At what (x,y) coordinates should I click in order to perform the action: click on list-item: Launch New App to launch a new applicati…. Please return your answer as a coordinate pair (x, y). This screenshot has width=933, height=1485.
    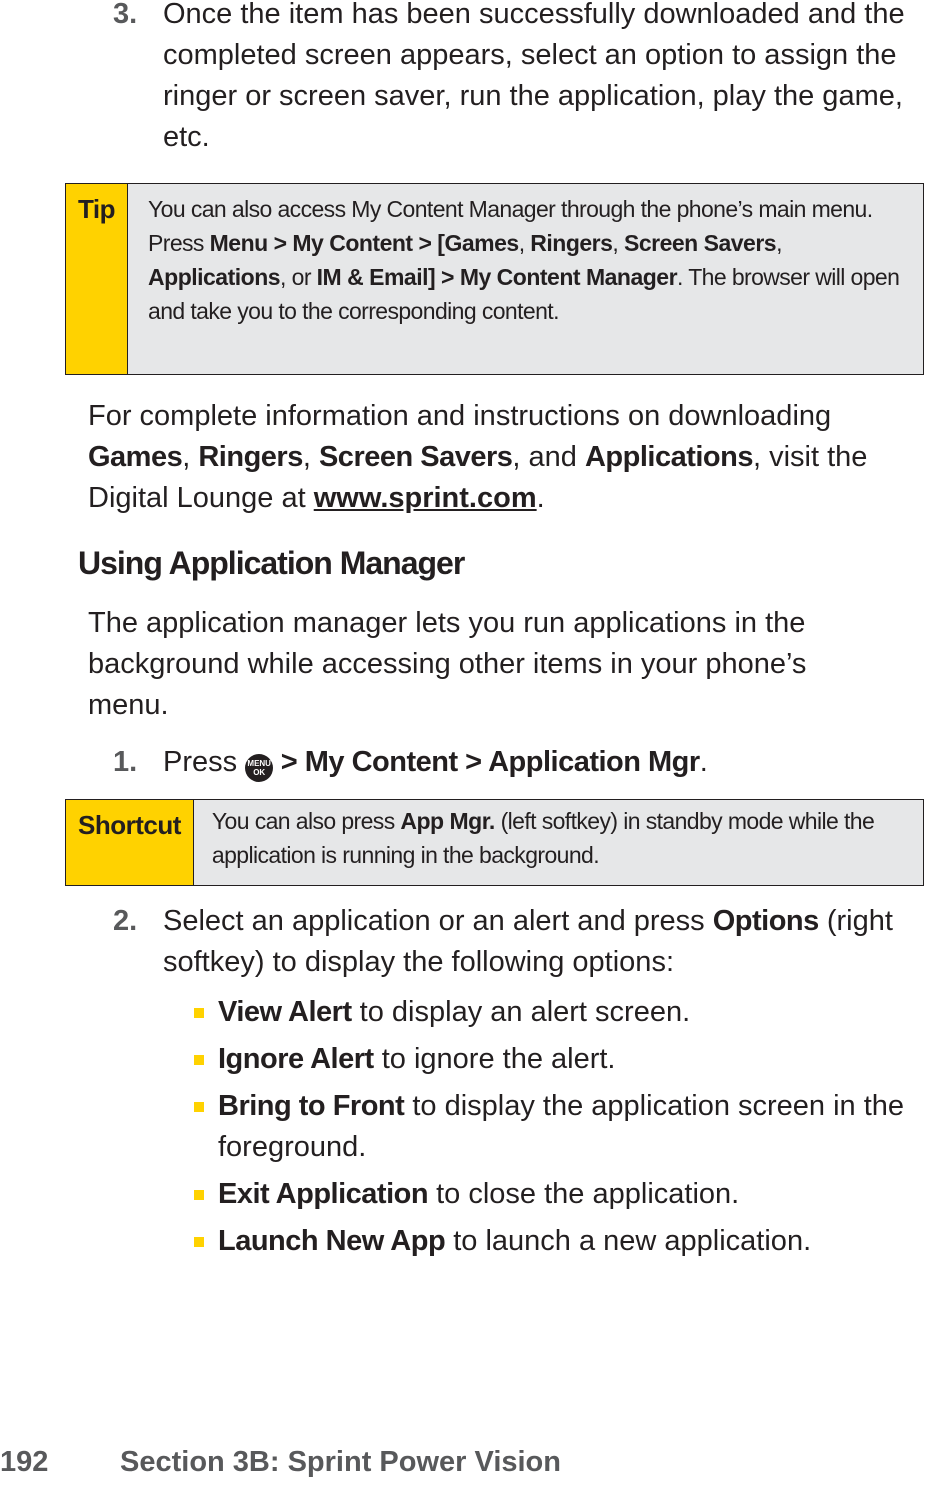
    Looking at the image, I should click on (560, 1241).